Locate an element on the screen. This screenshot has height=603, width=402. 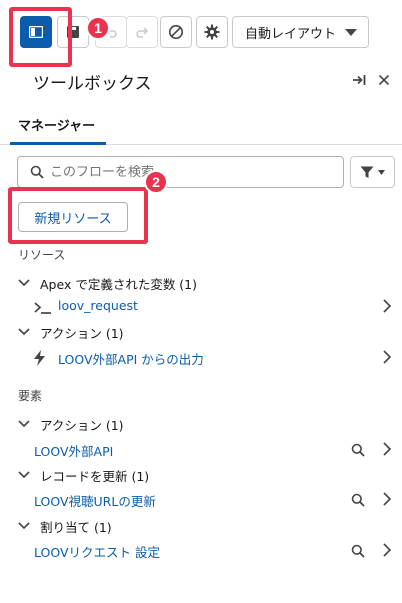
search-field is located at coordinates (180, 172).